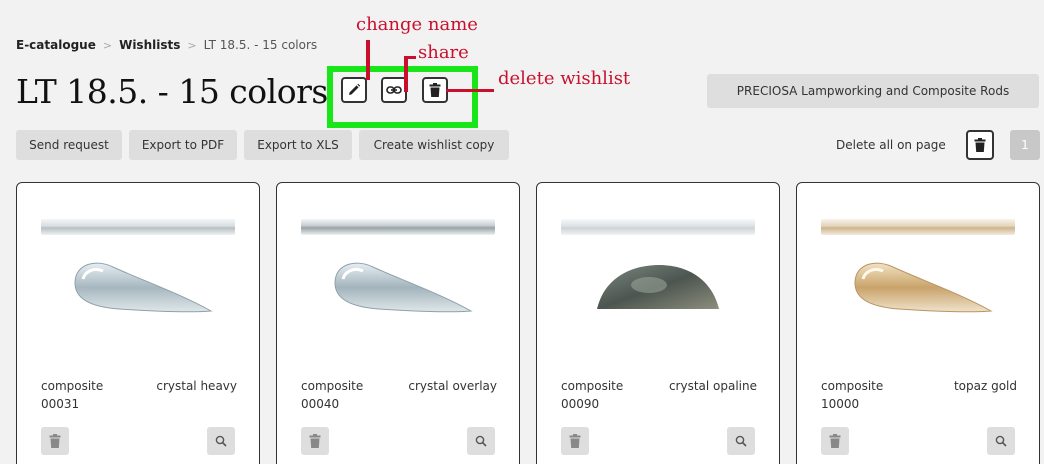 This screenshot has height=464, width=1044. Describe the element at coordinates (470, 90) in the screenshot. I see `annotation-delete-line` at that location.